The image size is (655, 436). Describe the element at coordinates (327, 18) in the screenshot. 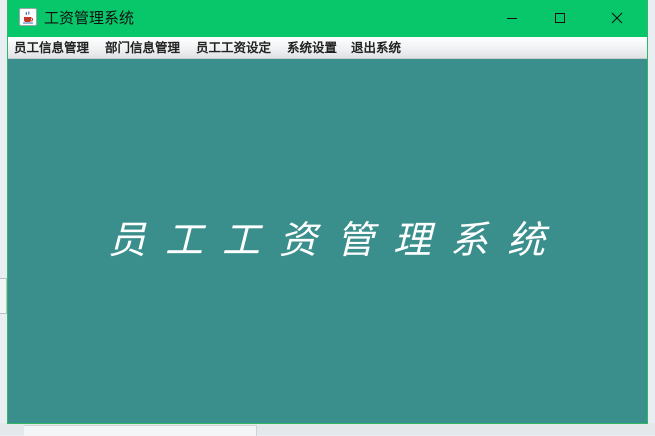

I see `title-bar: 工资管理系统` at that location.